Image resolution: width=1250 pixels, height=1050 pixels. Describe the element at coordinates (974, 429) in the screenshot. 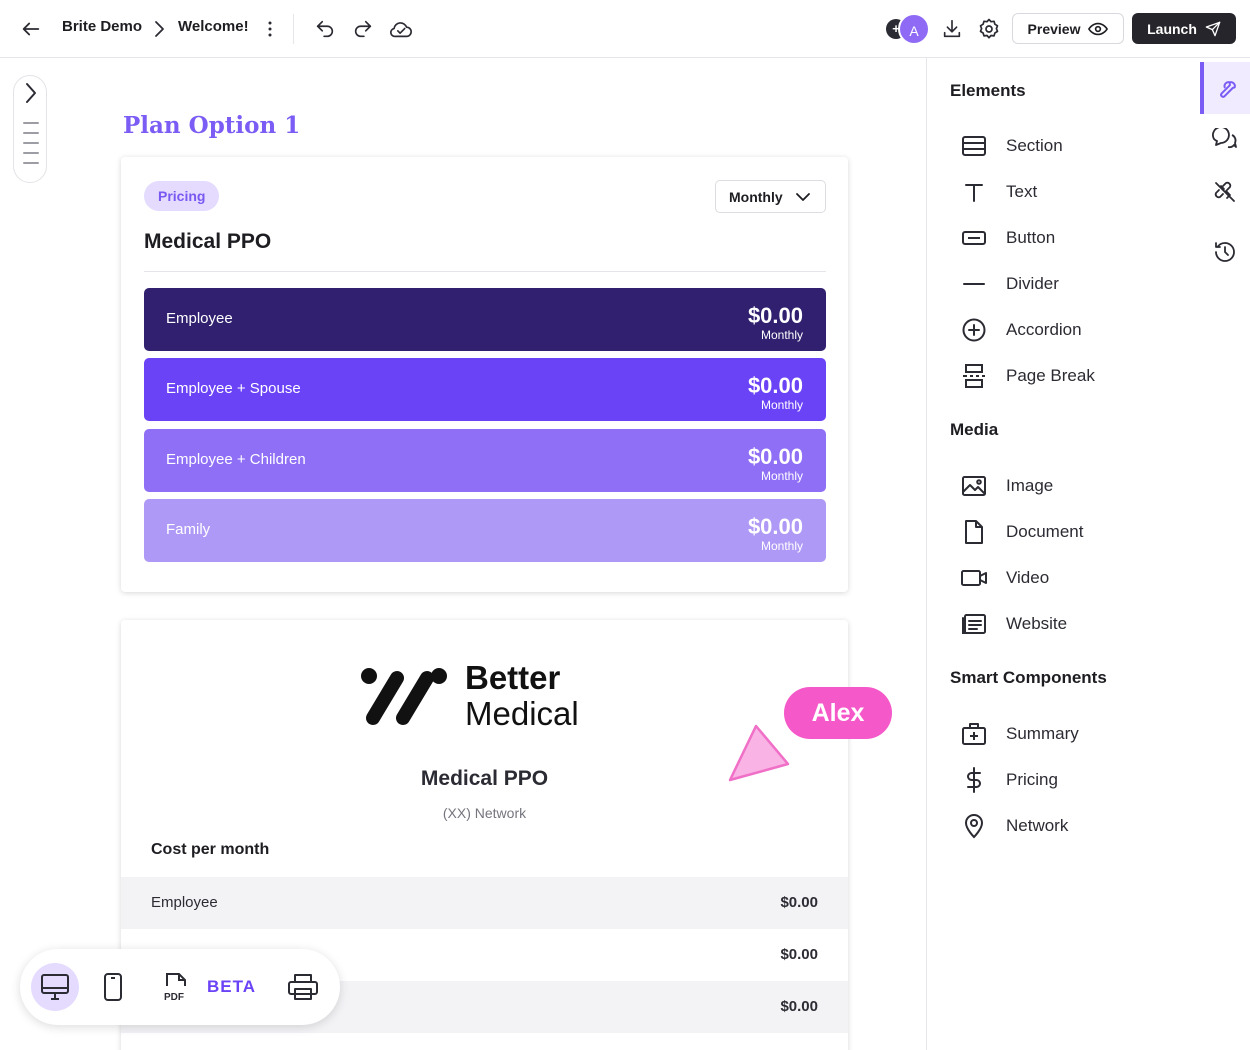

I see `panel-heading-media: Media` at that location.